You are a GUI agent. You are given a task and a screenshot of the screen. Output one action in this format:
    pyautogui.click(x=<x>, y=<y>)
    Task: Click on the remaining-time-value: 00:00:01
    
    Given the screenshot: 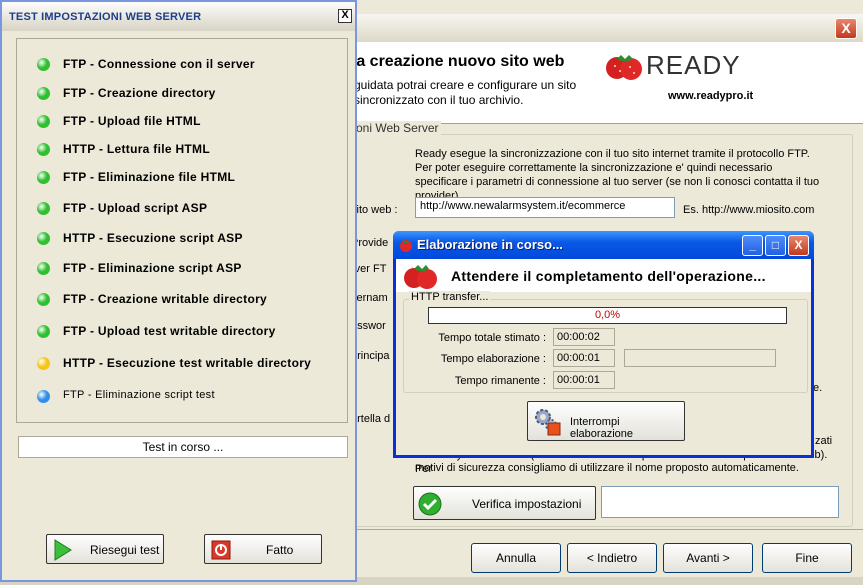 What is the action you would take?
    pyautogui.click(x=584, y=380)
    